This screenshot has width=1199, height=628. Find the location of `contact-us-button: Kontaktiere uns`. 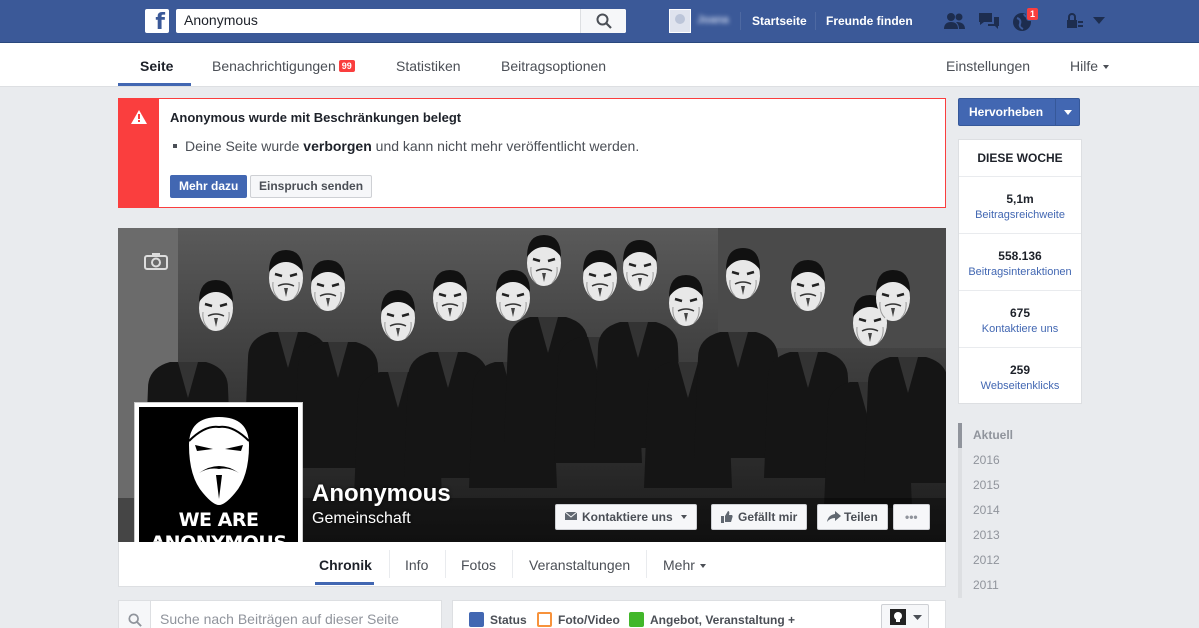

contact-us-button: Kontaktiere uns is located at coordinates (626, 517).